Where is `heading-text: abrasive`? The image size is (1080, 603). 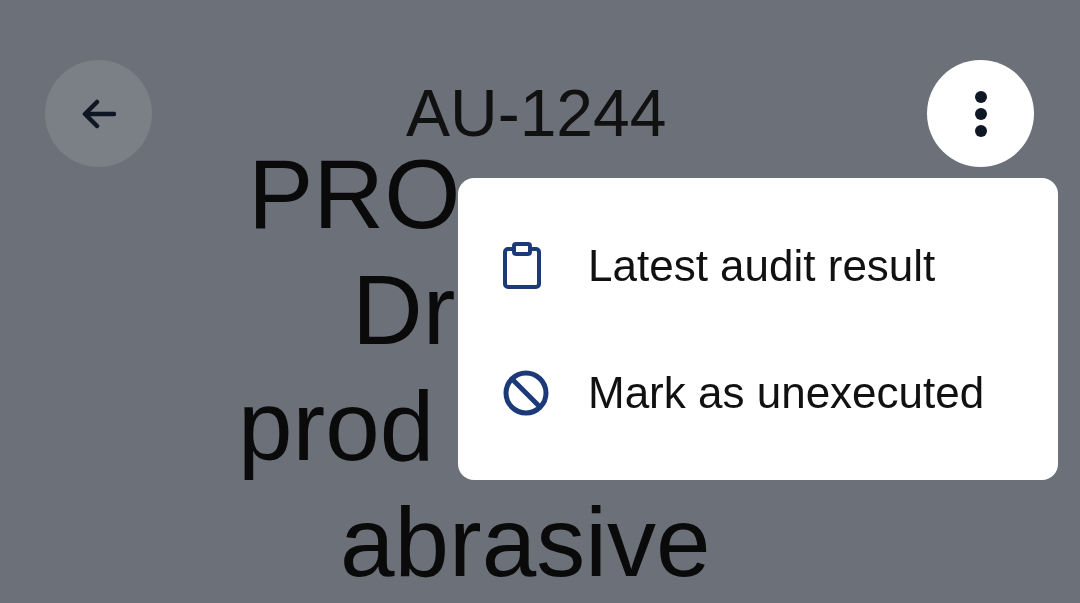
heading-text: abrasive is located at coordinates (525, 542).